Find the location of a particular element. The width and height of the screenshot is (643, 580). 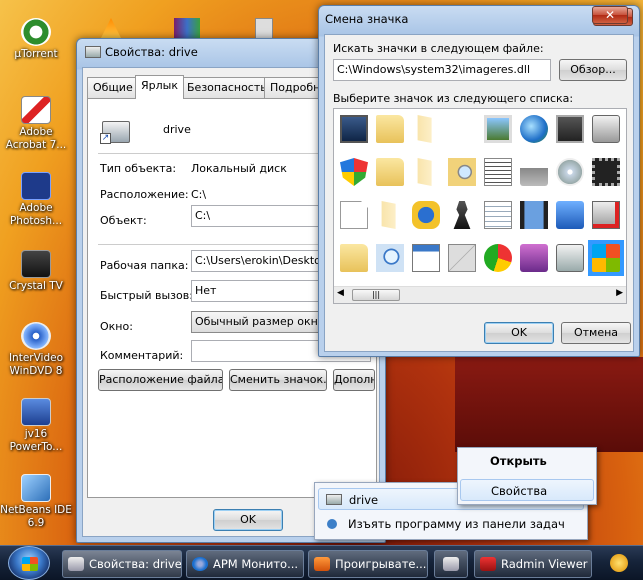

horizontal-scrollbar: ◀ ||| ▶ is located at coordinates (480, 294).